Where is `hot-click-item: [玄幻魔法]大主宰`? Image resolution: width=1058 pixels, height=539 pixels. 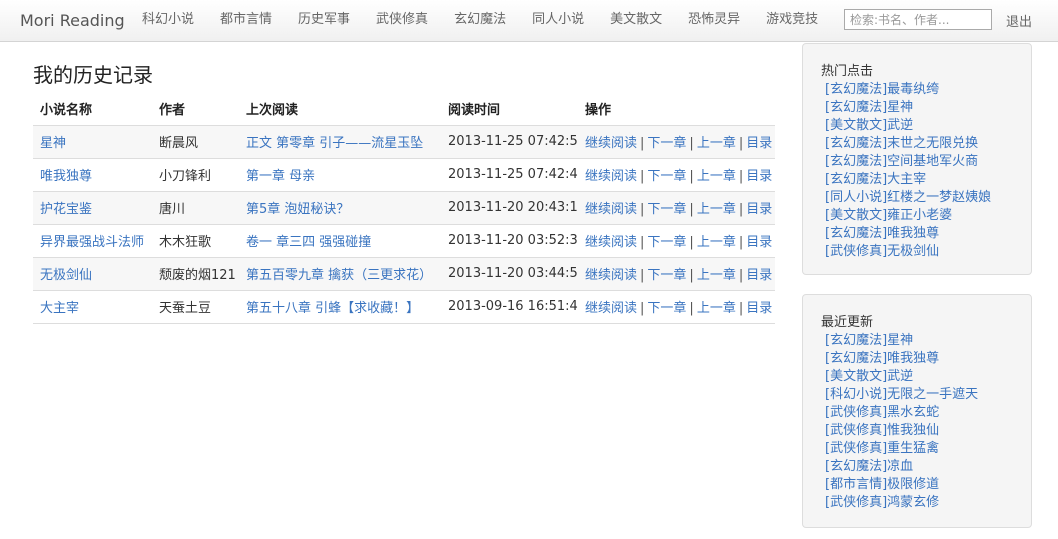
hot-click-item: [玄幻魔法]大主宰 is located at coordinates (917, 180).